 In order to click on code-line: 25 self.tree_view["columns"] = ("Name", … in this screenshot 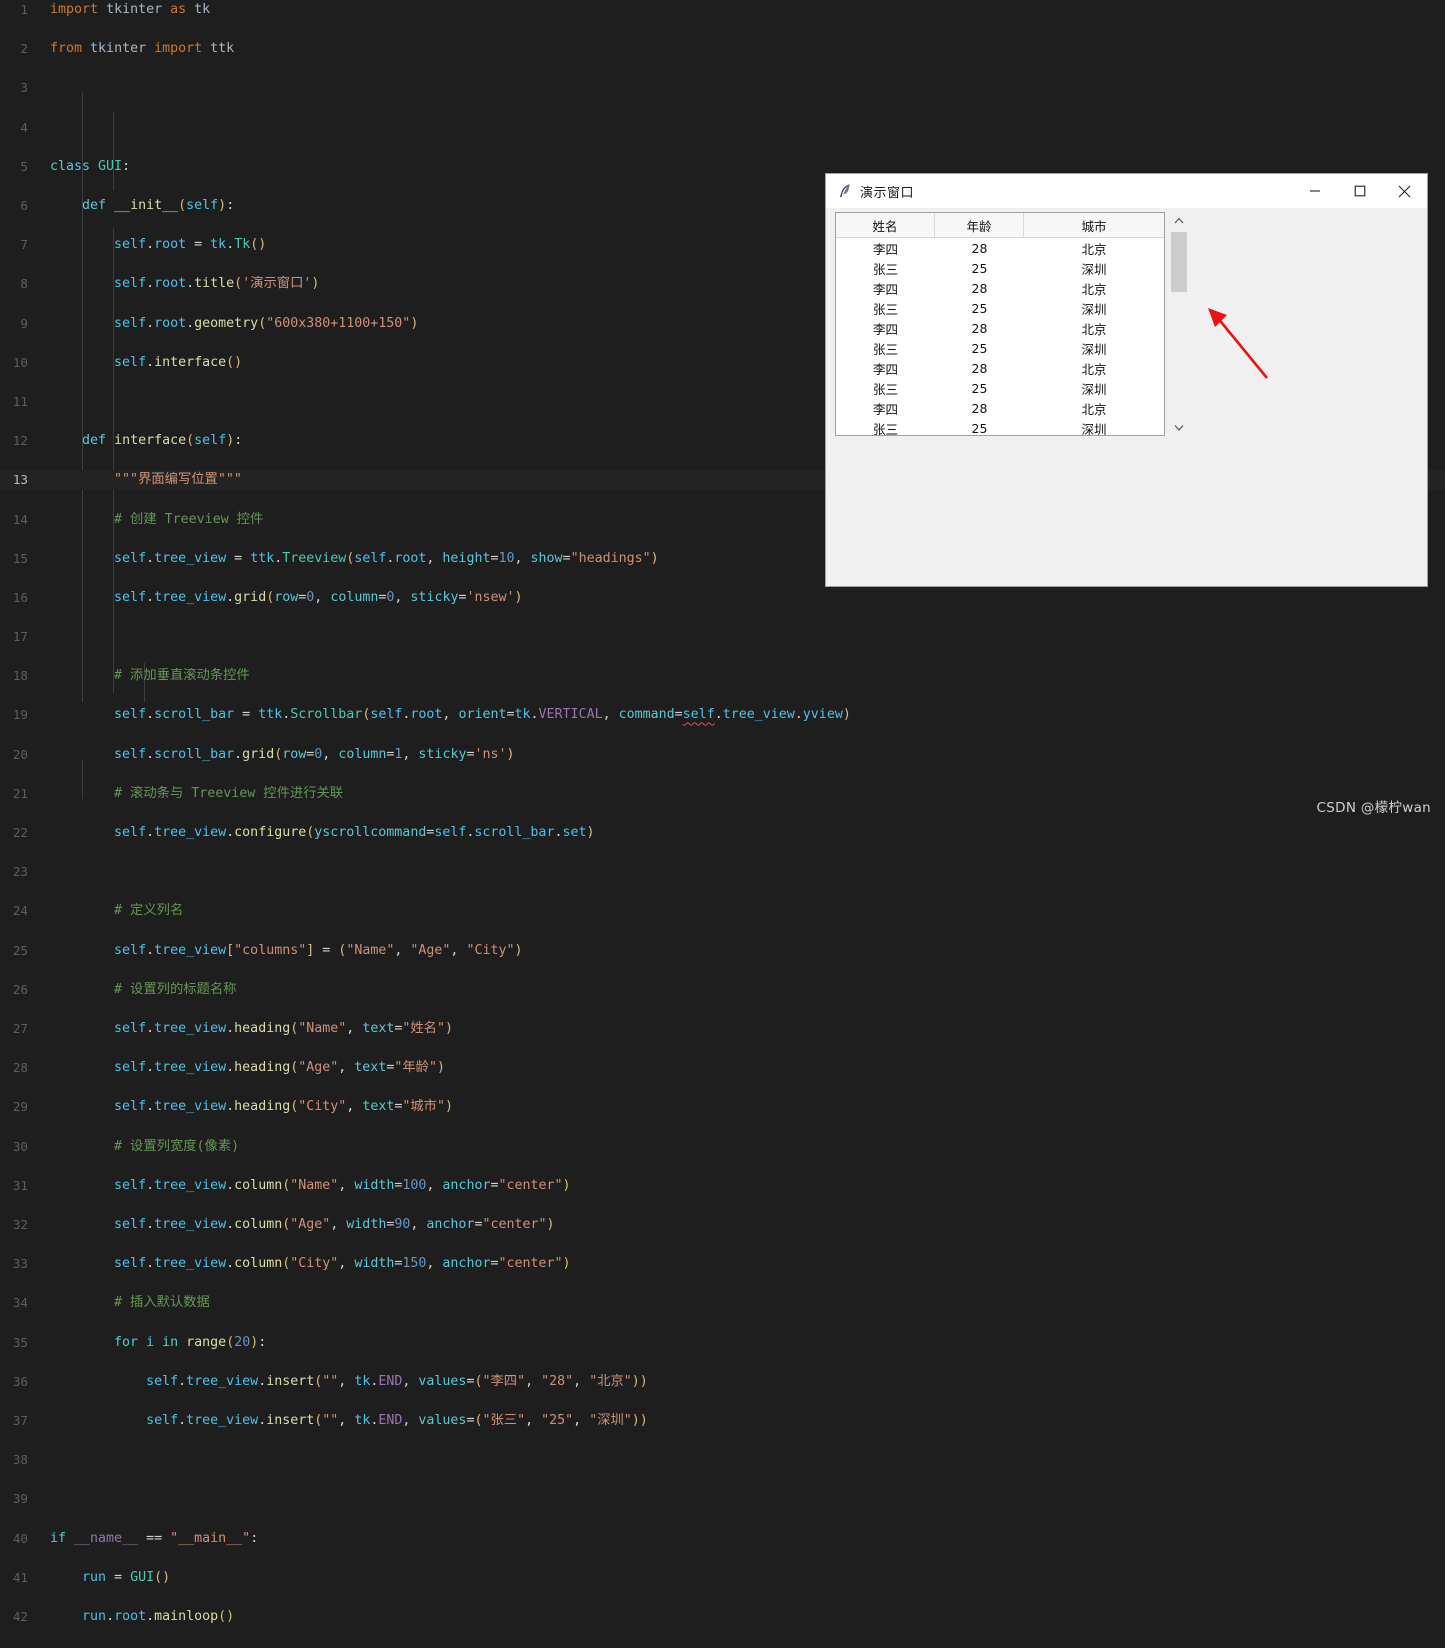, I will do `click(722, 951)`.